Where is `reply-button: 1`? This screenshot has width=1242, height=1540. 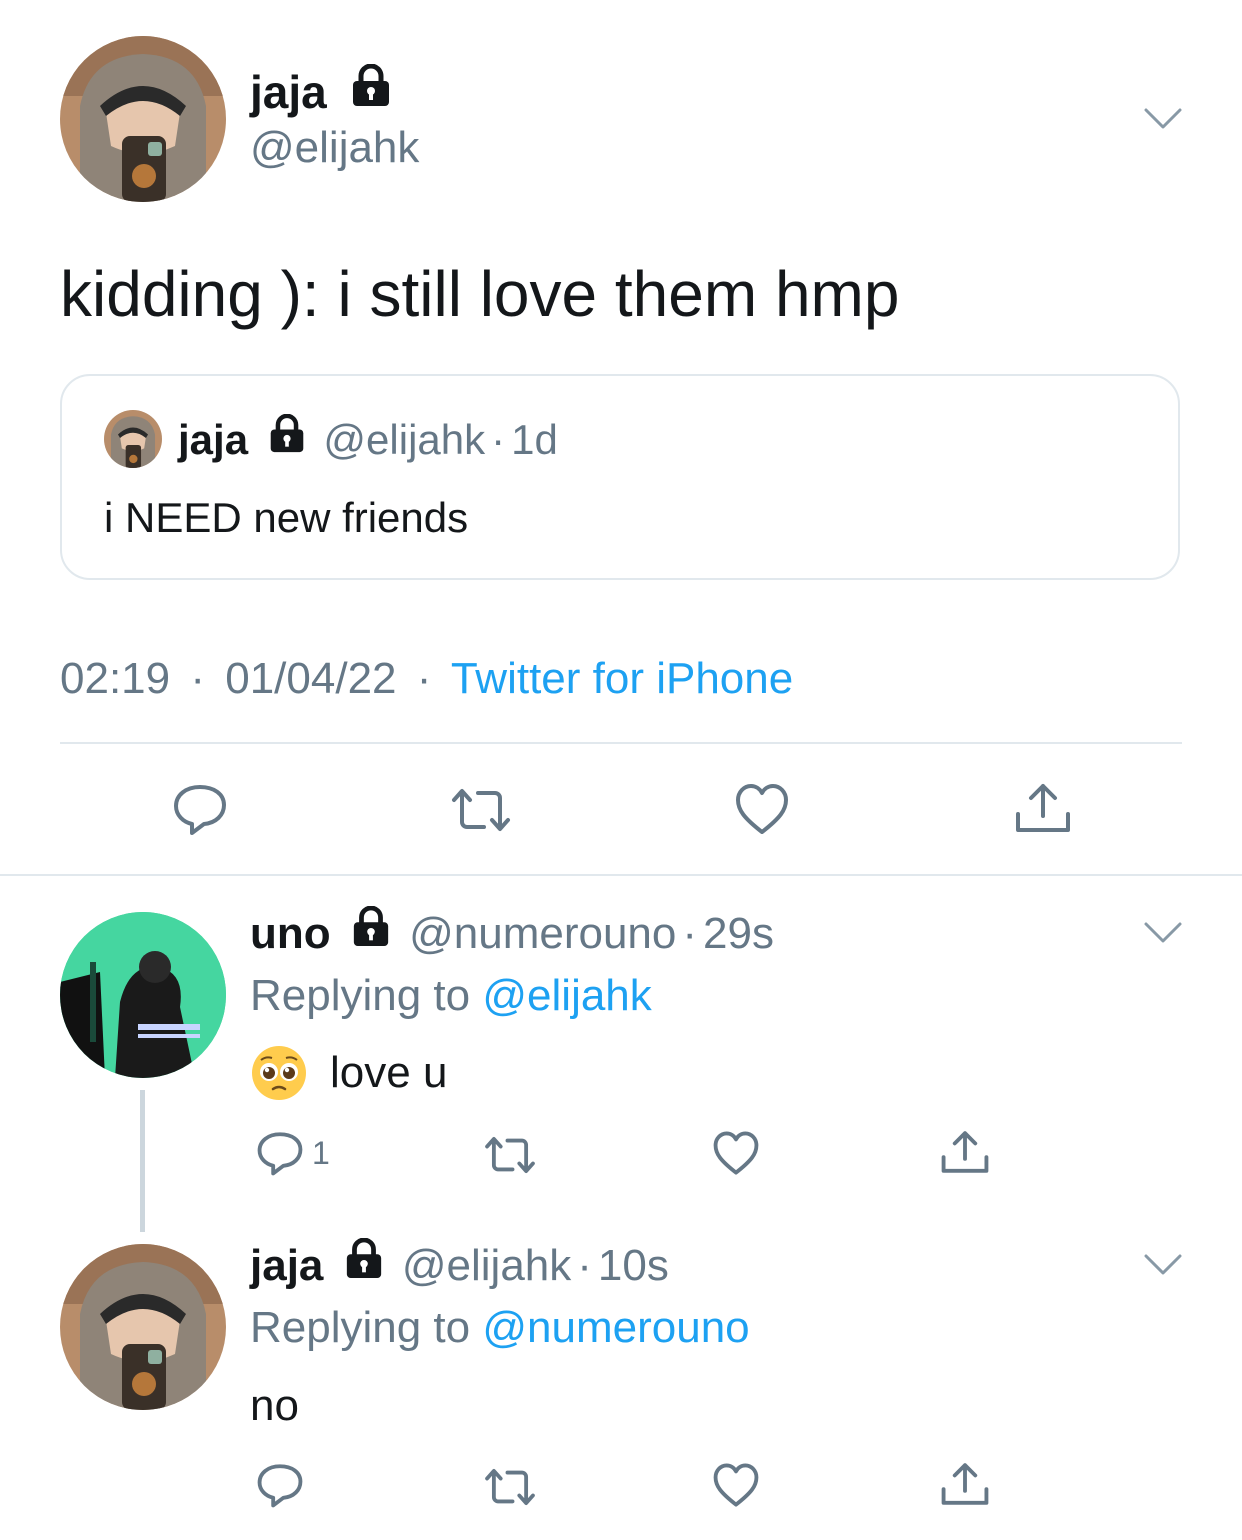
reply-button: 1 is located at coordinates (293, 1153).